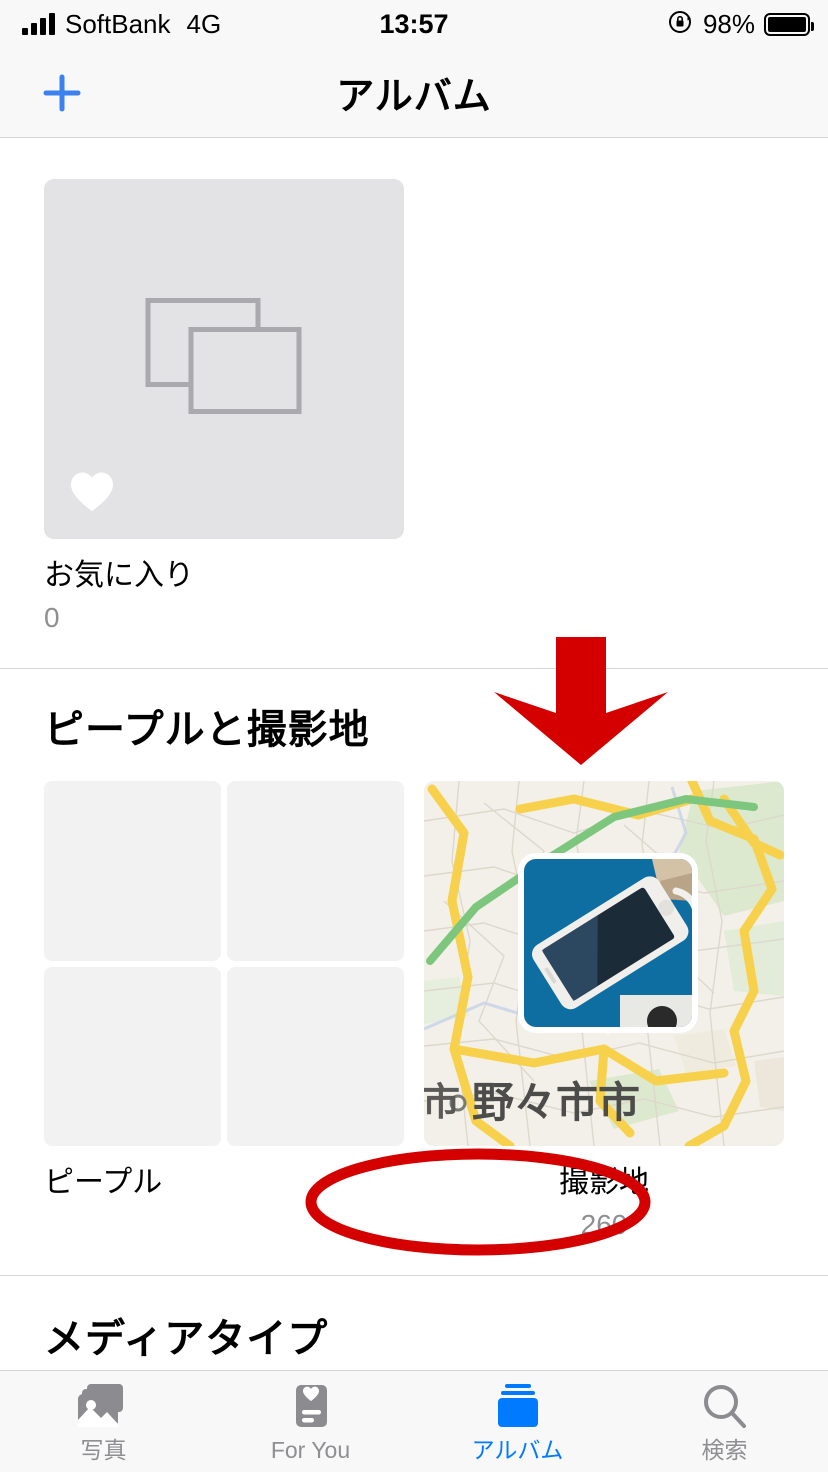 The image size is (828, 1472). Describe the element at coordinates (728, 23) in the screenshot. I see `battery-percentage: 98%` at that location.